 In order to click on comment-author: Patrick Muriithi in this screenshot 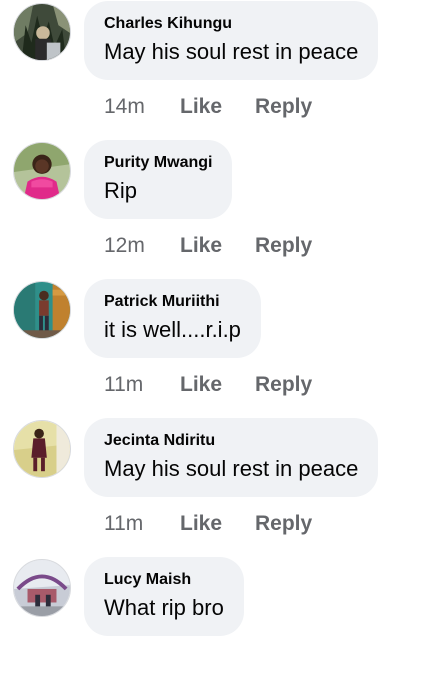, I will do `click(172, 302)`.